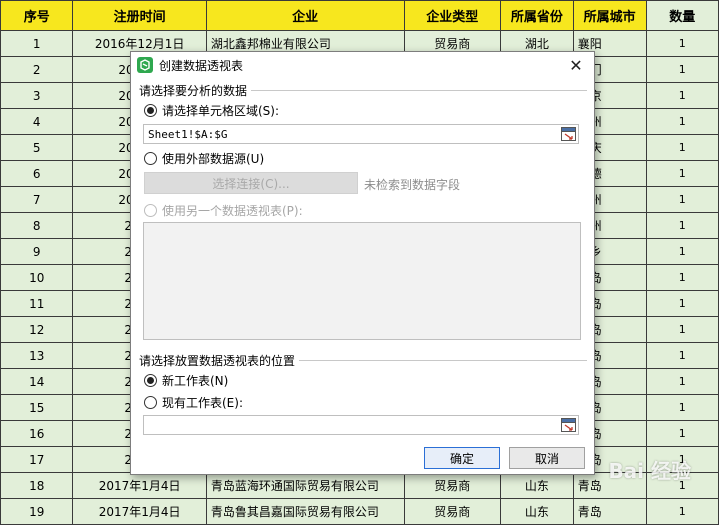  I want to click on cell-index: 1, so click(37, 43).